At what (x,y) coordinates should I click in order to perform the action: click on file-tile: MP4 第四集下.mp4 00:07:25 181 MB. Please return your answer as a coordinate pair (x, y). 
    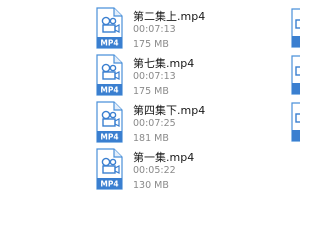
    Looking at the image, I should click on (170, 124).